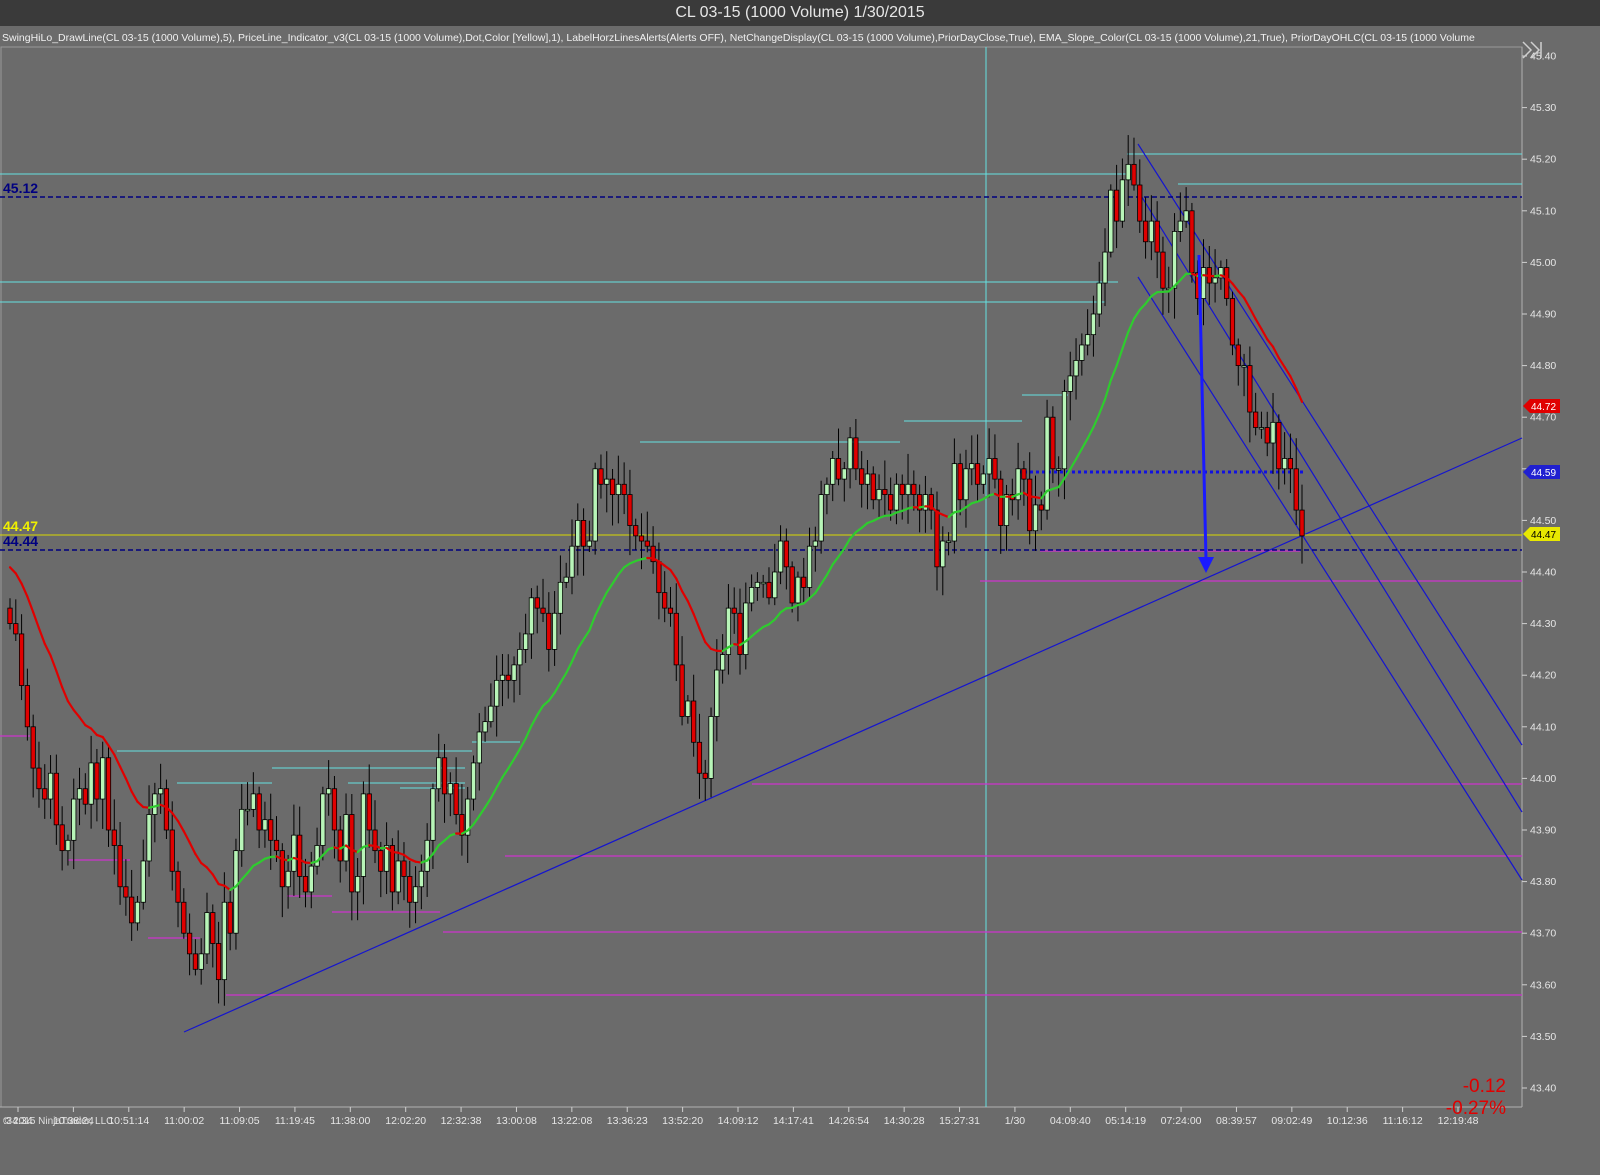 This screenshot has height=1175, width=1600. I want to click on y-tick-label: 45.10, so click(1543, 211).